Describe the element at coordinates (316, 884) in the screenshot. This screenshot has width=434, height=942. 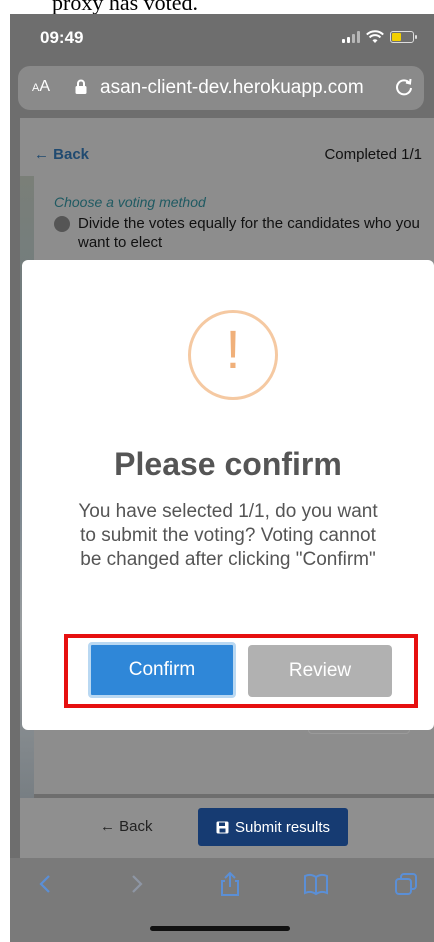
I see `bookmarks-icon` at that location.